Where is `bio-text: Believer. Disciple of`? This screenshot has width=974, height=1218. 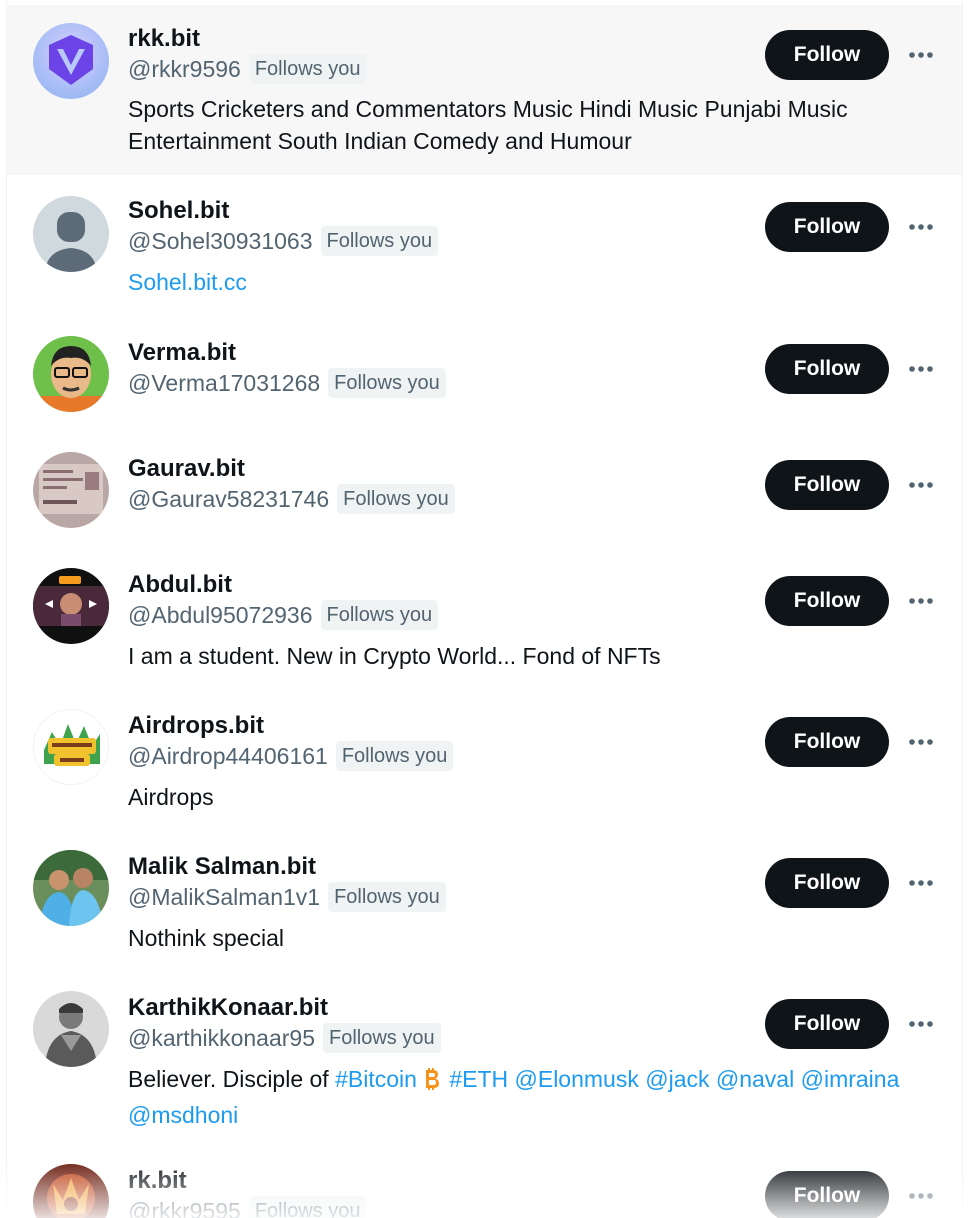
bio-text: Believer. Disciple of is located at coordinates (232, 1079).